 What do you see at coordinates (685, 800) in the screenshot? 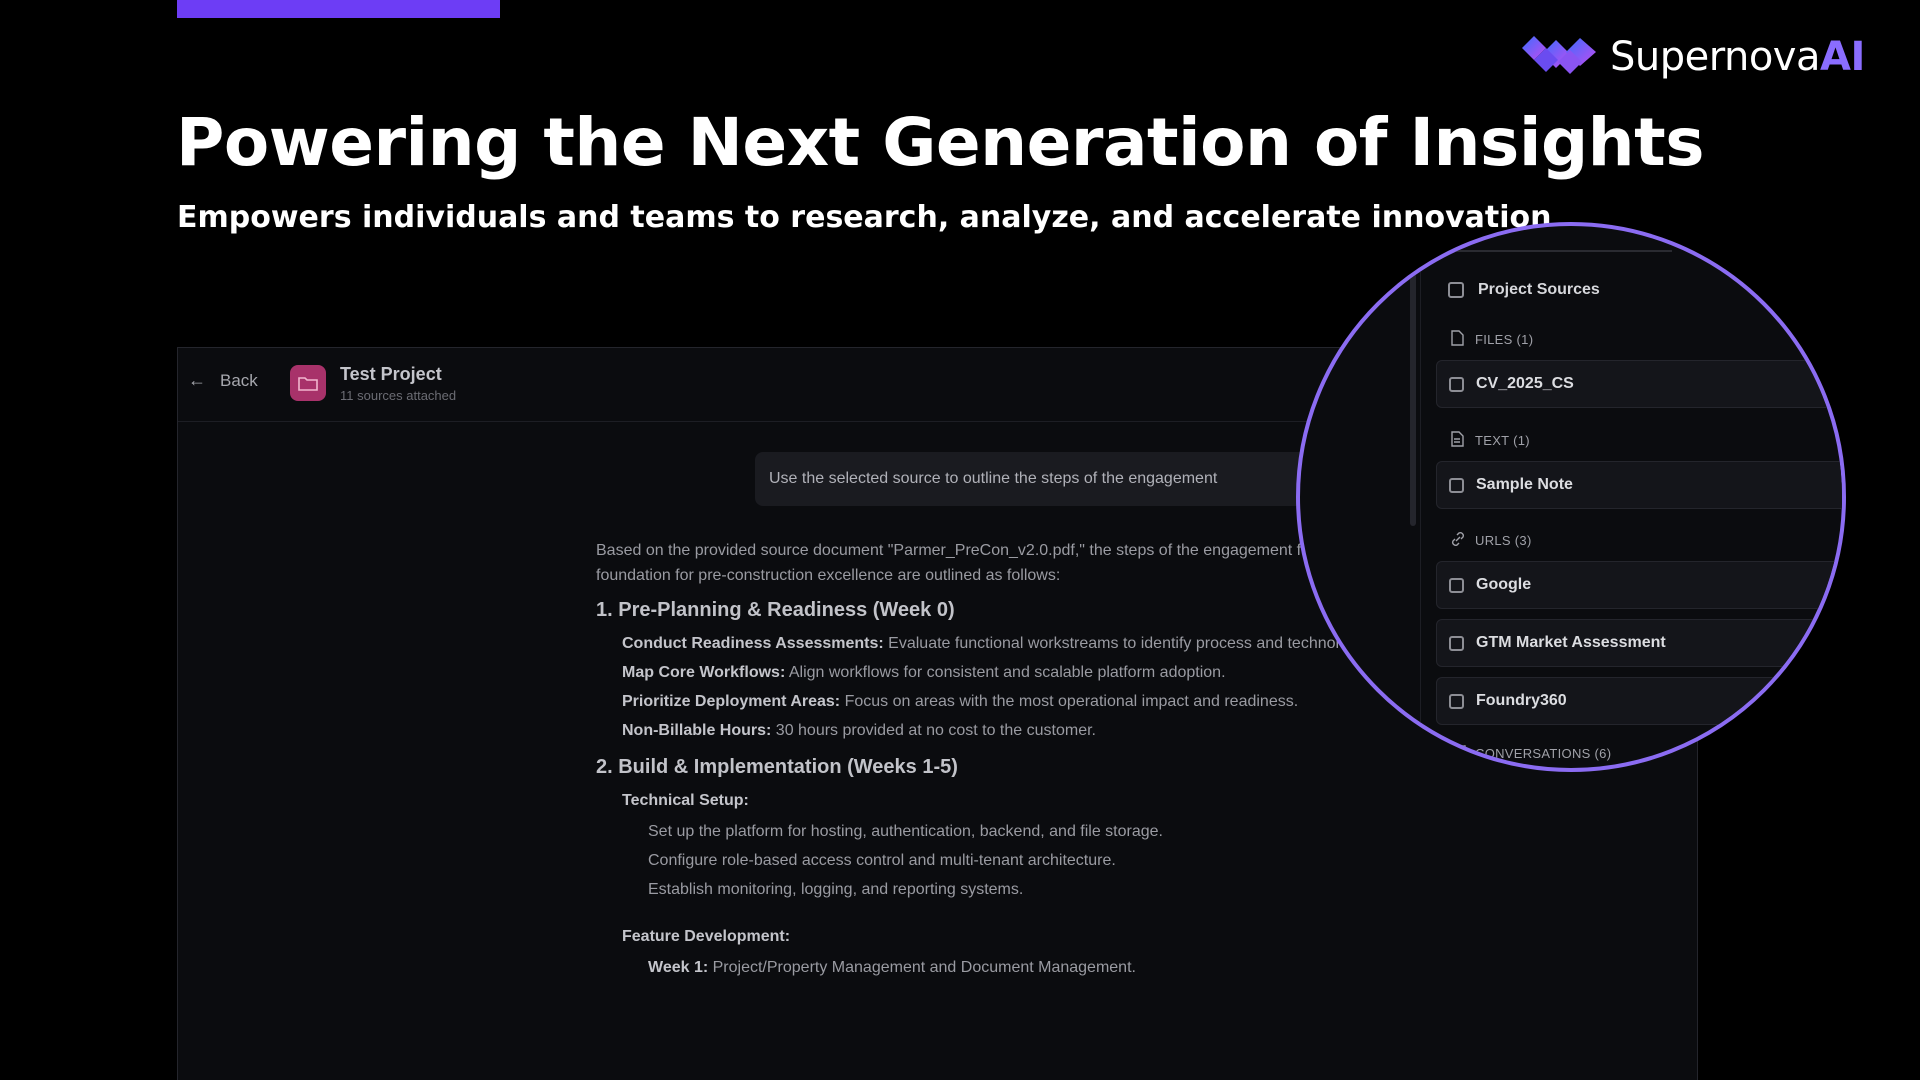
I see `subheading-technical-setup: Technical Setup:` at bounding box center [685, 800].